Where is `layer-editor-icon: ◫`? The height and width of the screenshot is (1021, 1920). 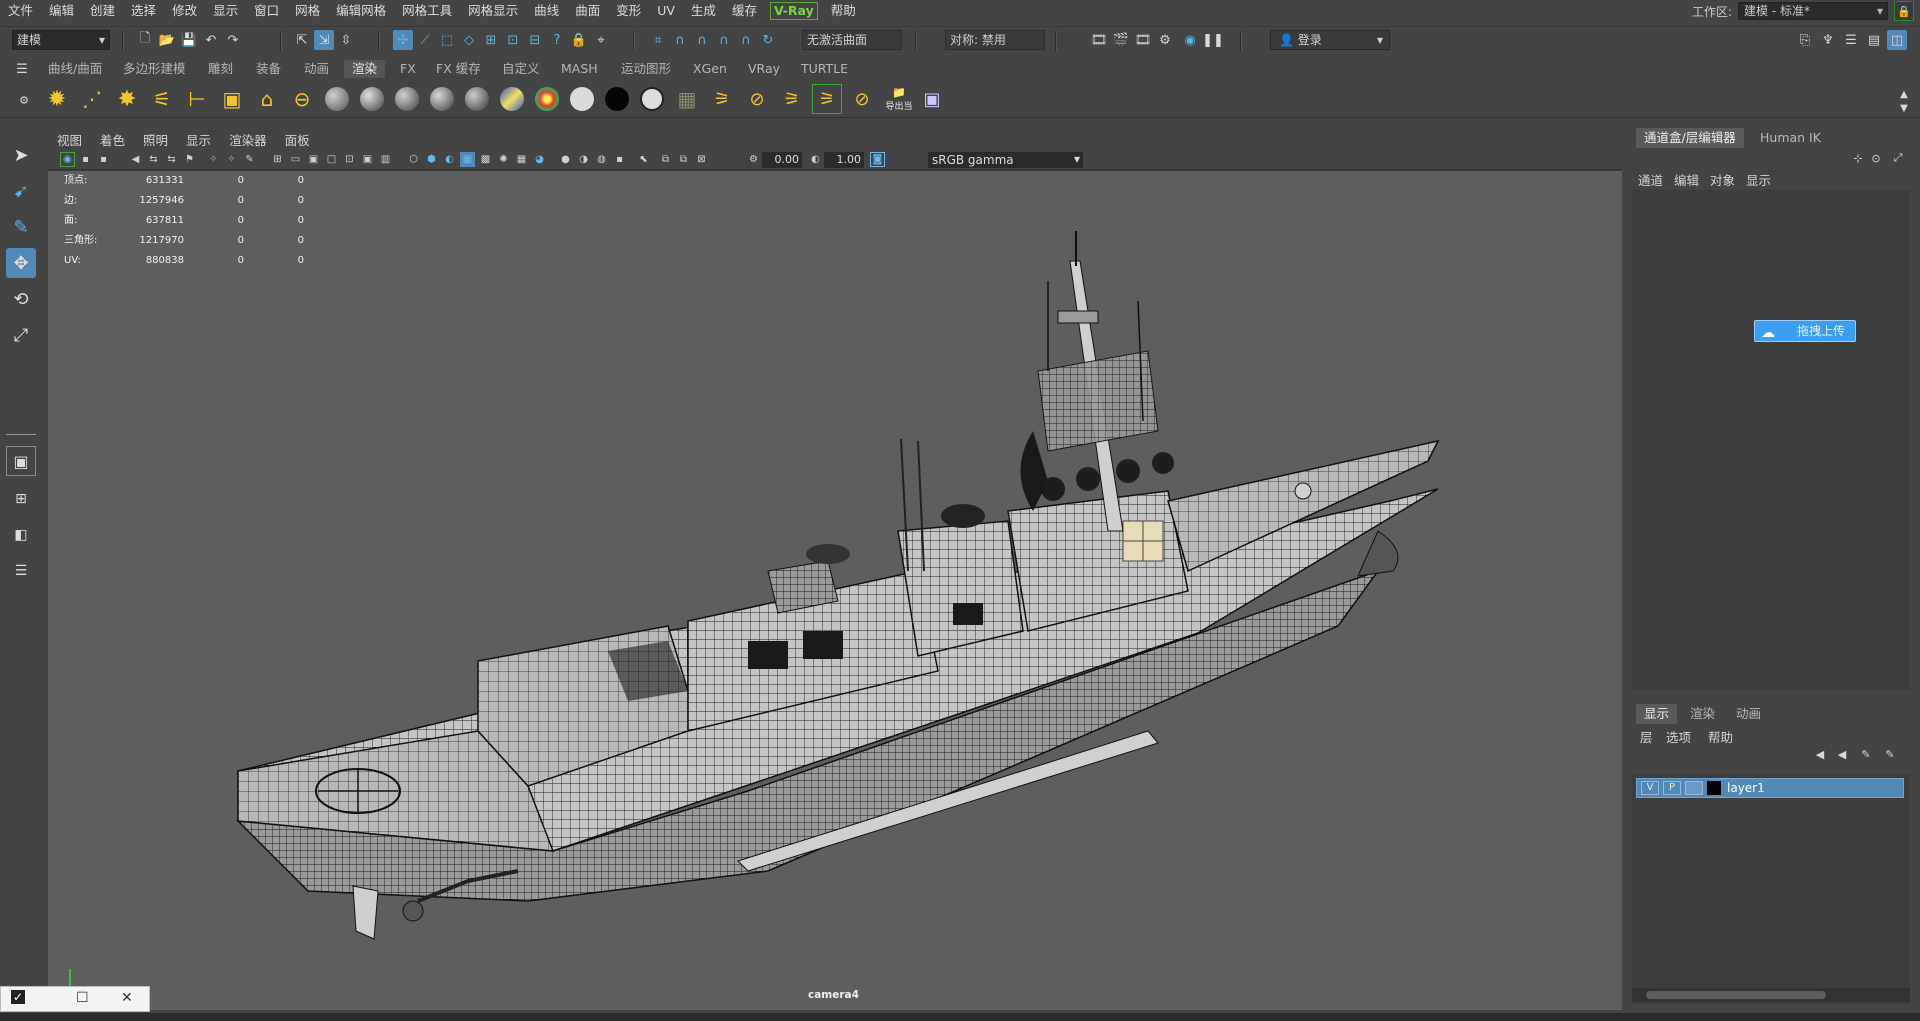
layer-editor-icon: ◫ is located at coordinates (1897, 40).